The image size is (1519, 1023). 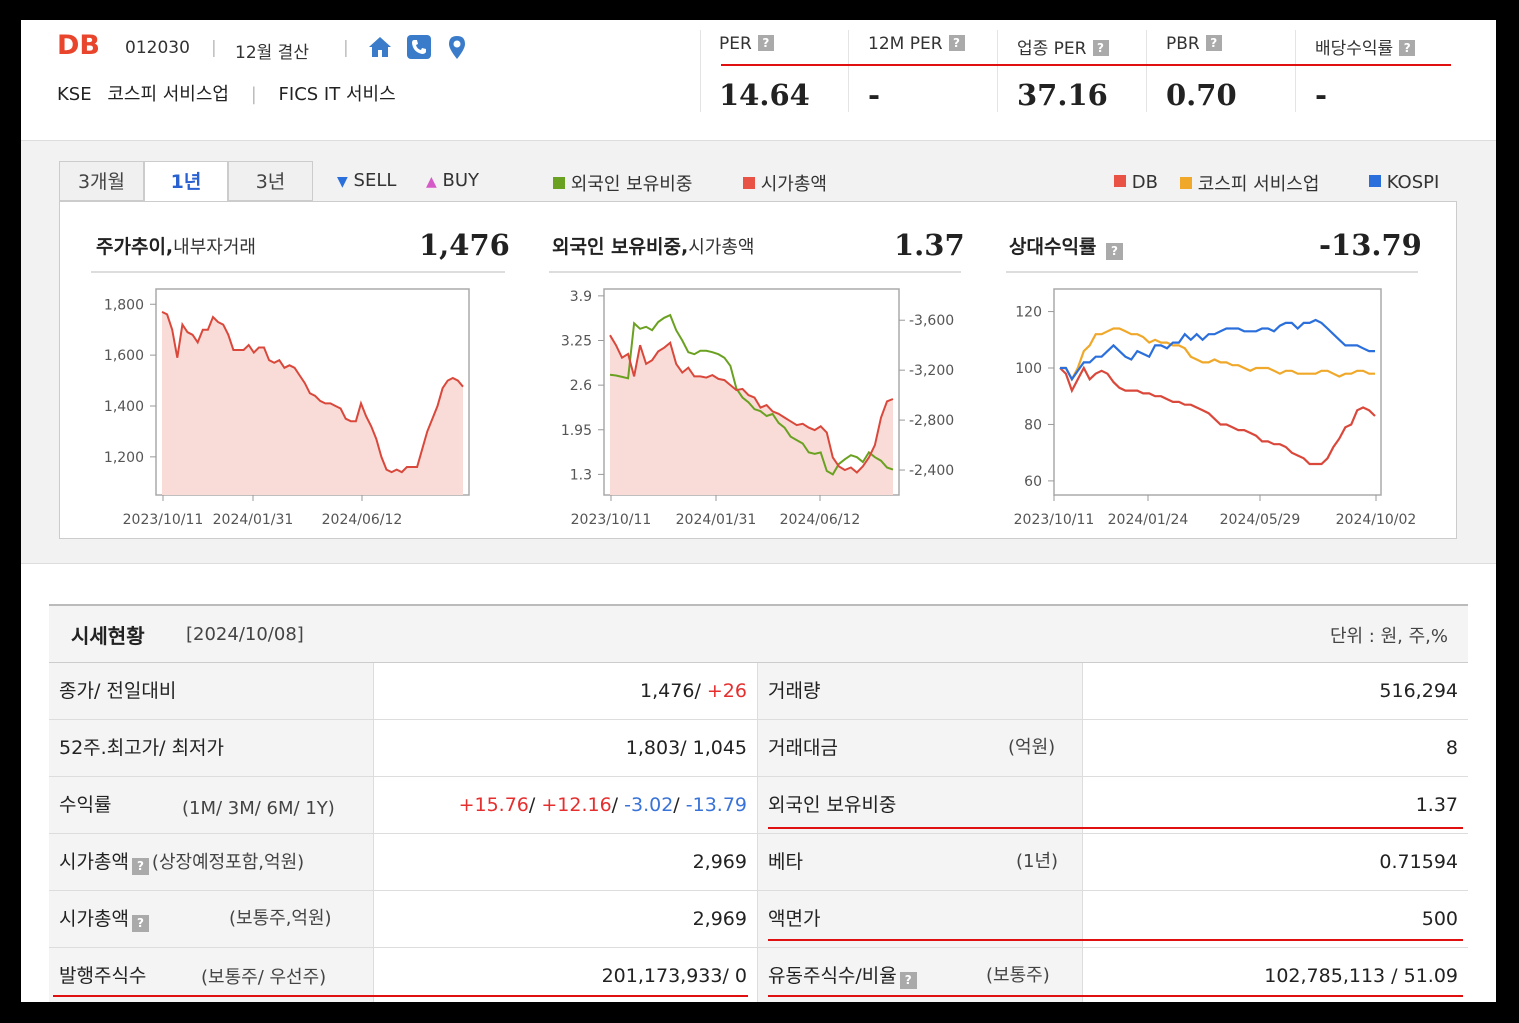 I want to click on table-row: 종가/ 전일대비 1,476/ +26 거래량 516,294, so click(x=758, y=691).